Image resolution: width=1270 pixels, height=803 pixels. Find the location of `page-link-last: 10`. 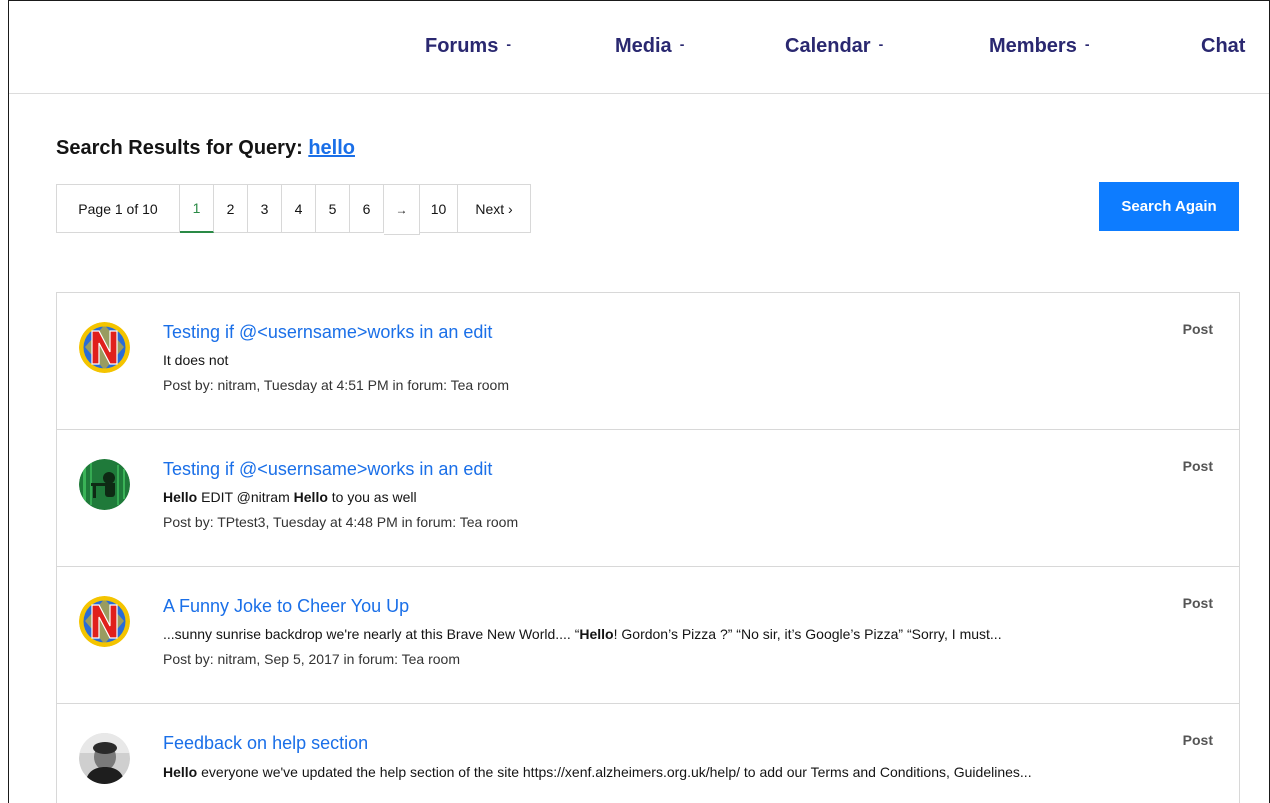

page-link-last: 10 is located at coordinates (439, 208).